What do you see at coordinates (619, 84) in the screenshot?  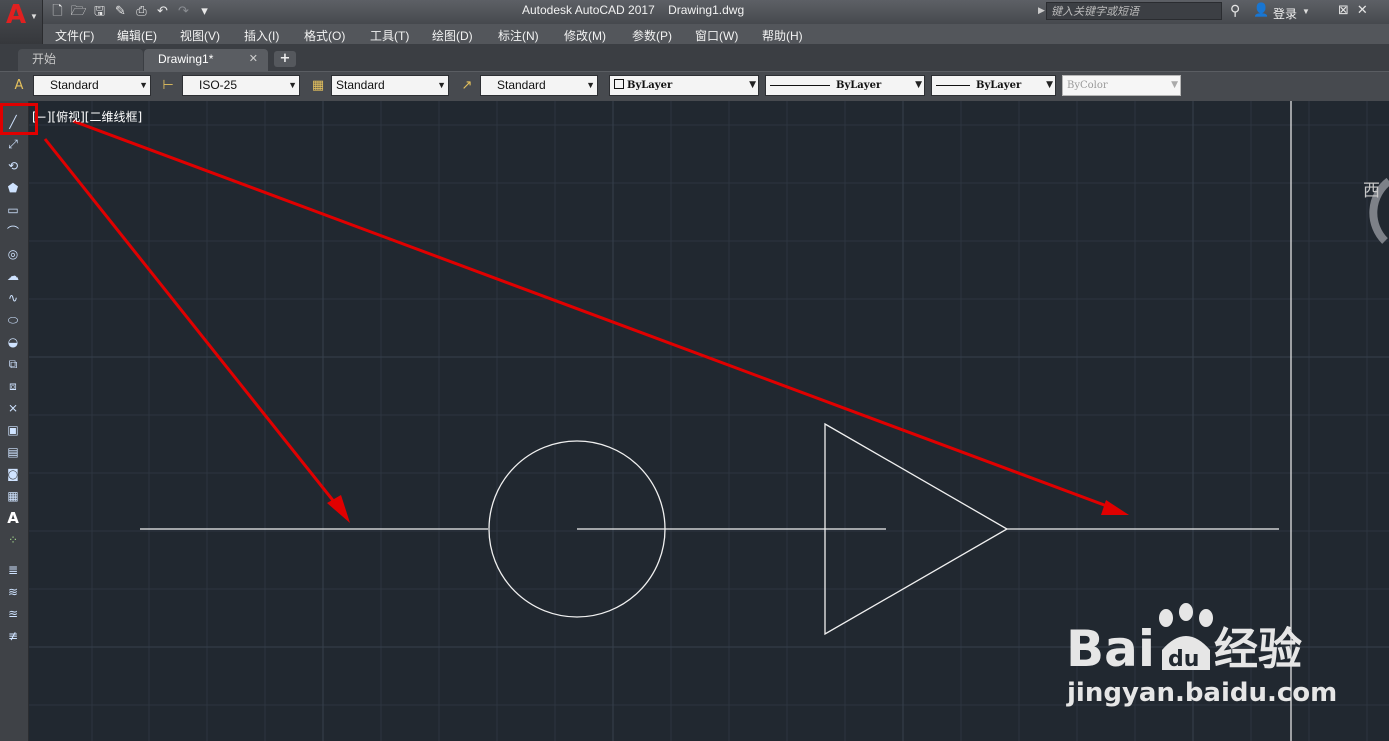 I see `color-swatch-icon` at bounding box center [619, 84].